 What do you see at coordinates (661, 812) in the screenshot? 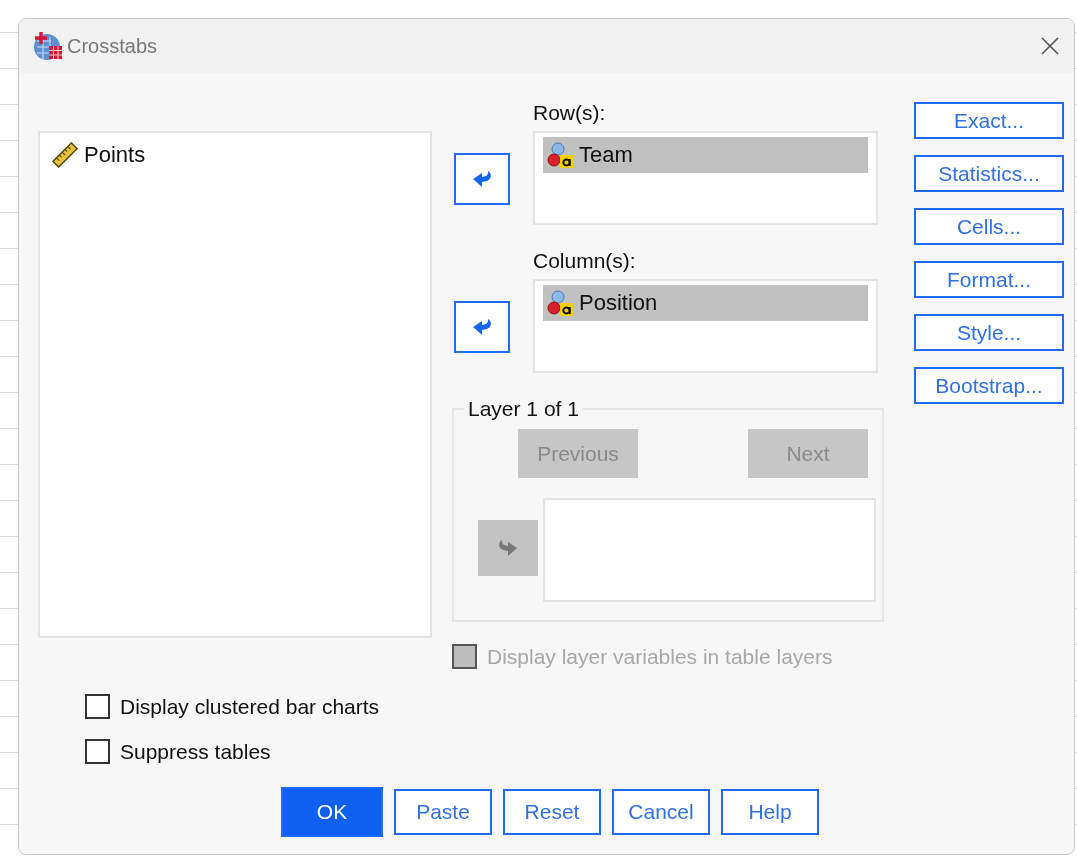
I see `dialog-button: Cancel` at bounding box center [661, 812].